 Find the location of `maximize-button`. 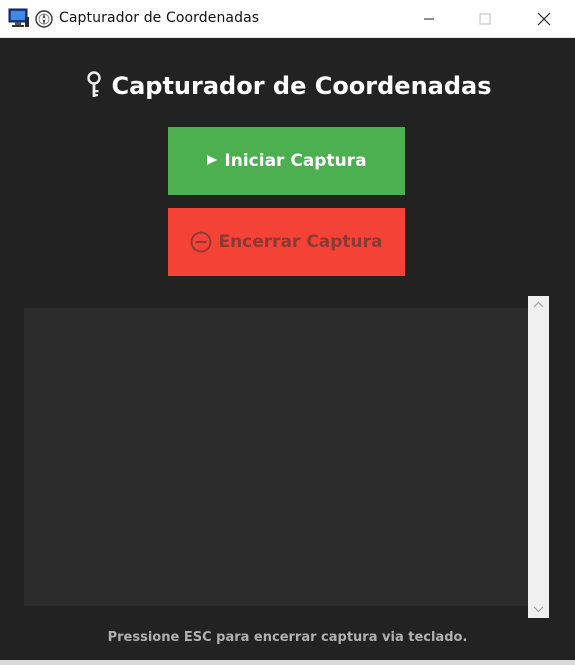

maximize-button is located at coordinates (485, 19).